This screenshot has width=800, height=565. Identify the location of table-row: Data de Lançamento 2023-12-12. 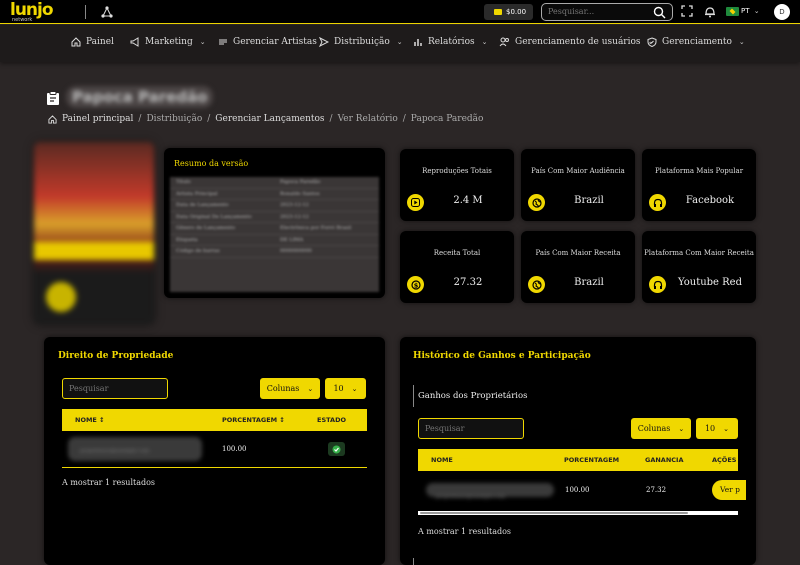
(274, 206).